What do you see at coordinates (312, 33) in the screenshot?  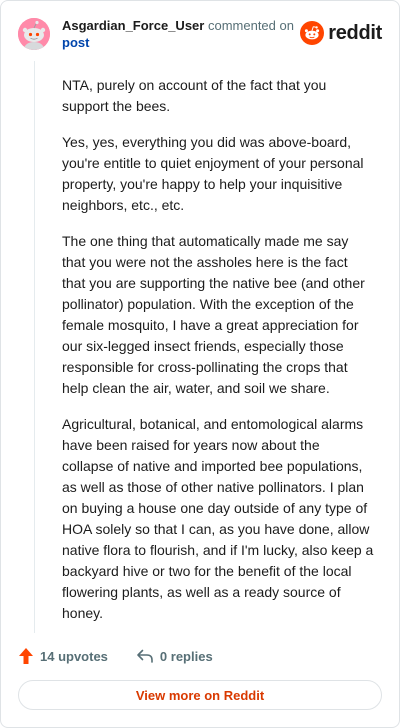 I see `reddit-snoo-icon` at bounding box center [312, 33].